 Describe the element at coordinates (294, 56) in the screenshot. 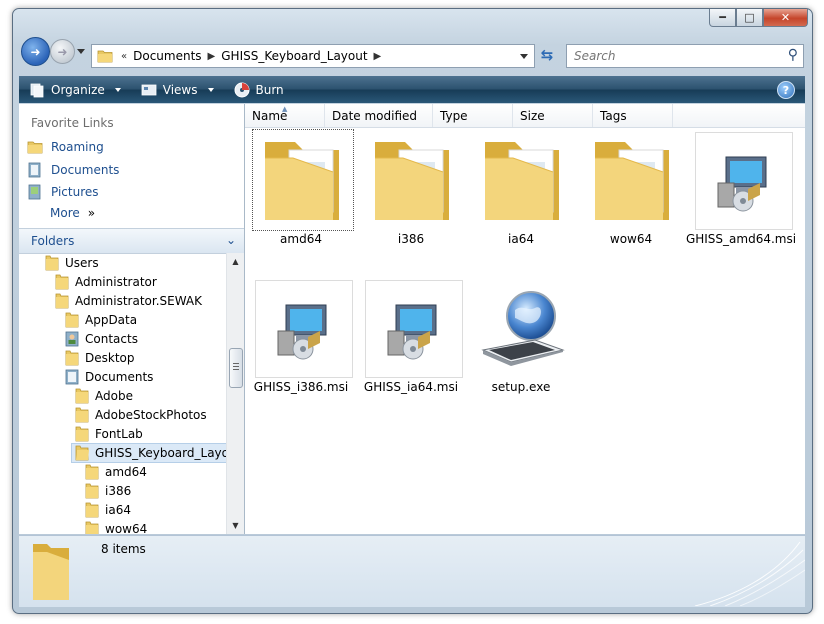

I see `breadcrumb-current-folder: GHISS_Keyboard_Layout` at that location.